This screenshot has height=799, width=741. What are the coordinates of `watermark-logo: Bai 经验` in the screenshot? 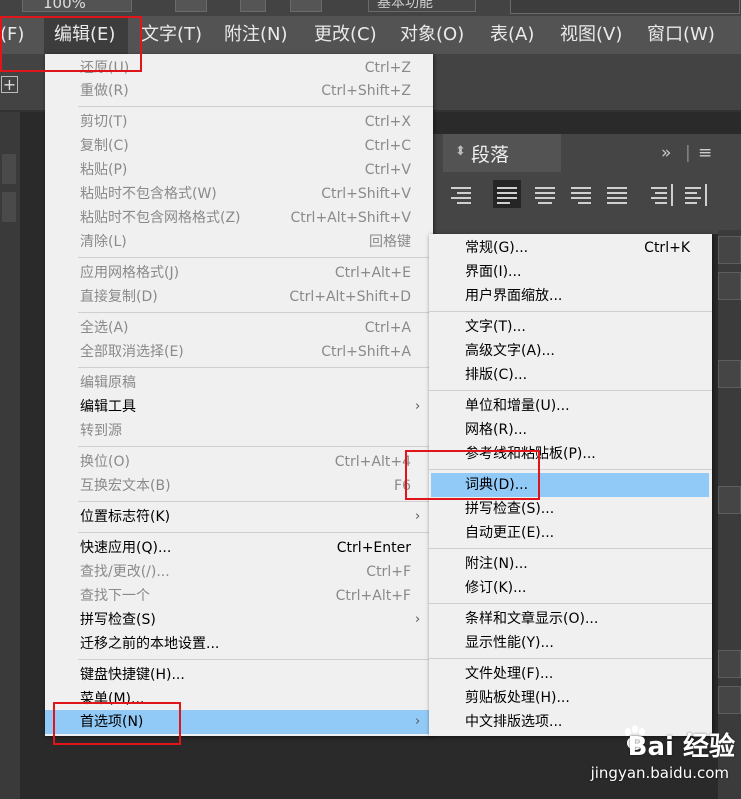 It's located at (681, 747).